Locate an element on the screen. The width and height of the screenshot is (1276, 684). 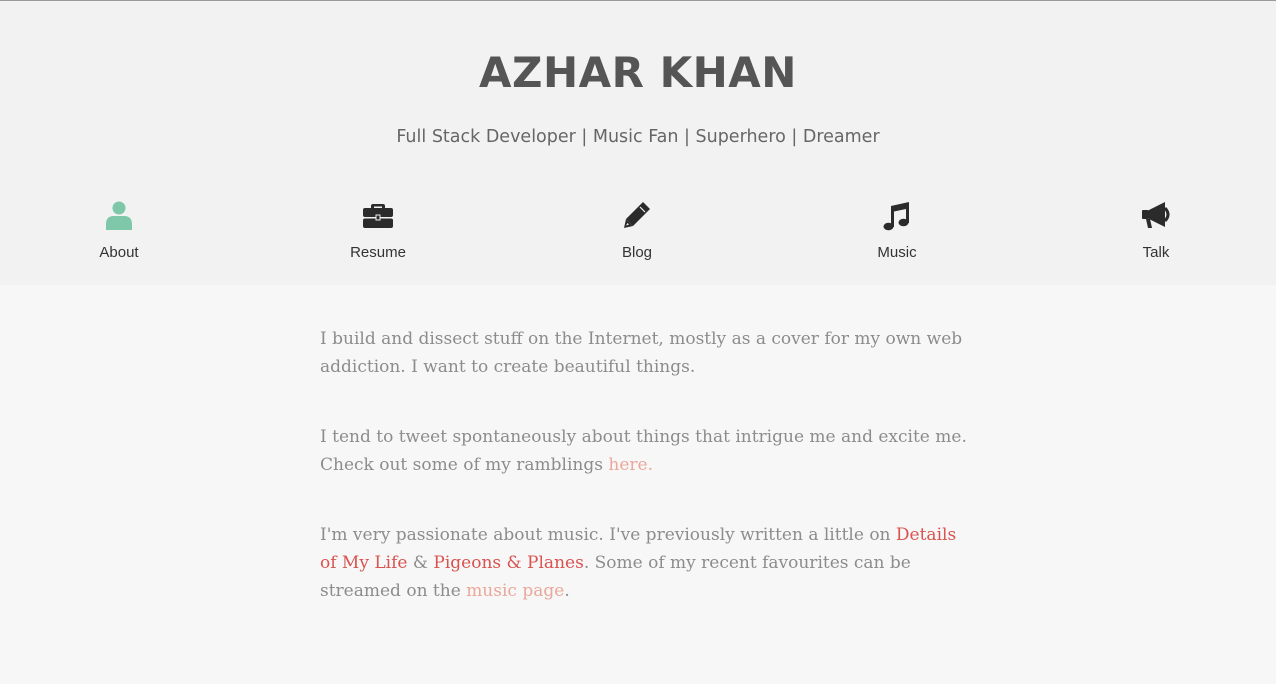
briefcase-icon is located at coordinates (378, 215).